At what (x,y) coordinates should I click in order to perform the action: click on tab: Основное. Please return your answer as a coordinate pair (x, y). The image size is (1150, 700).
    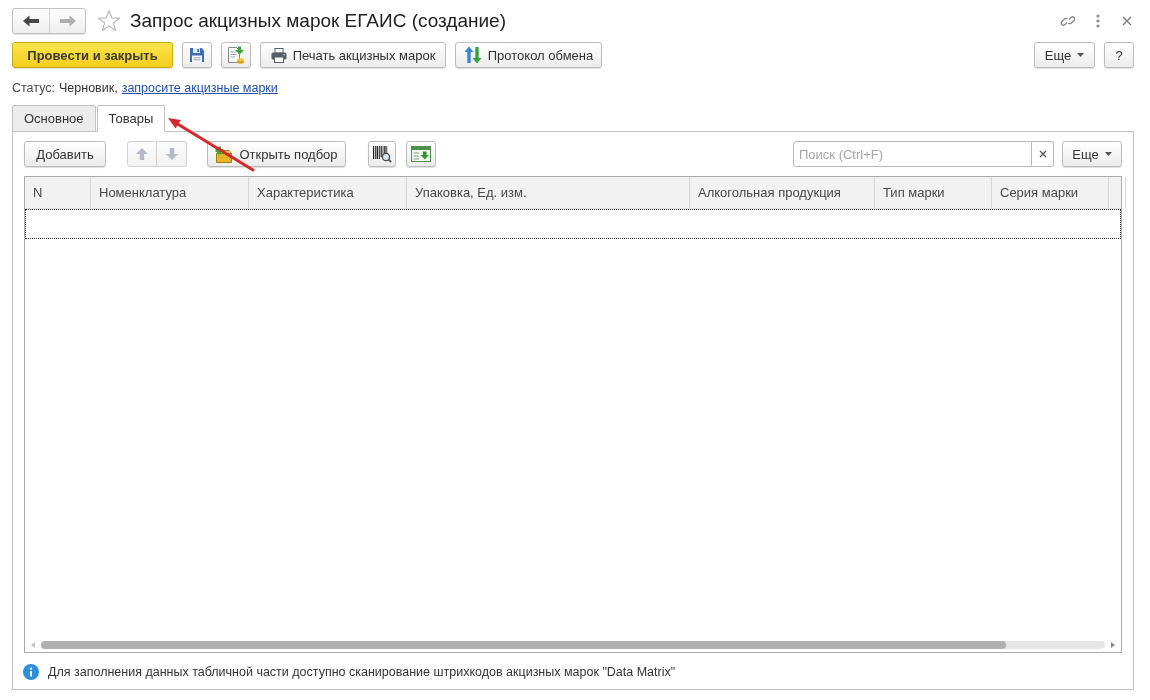
    Looking at the image, I should click on (54, 118).